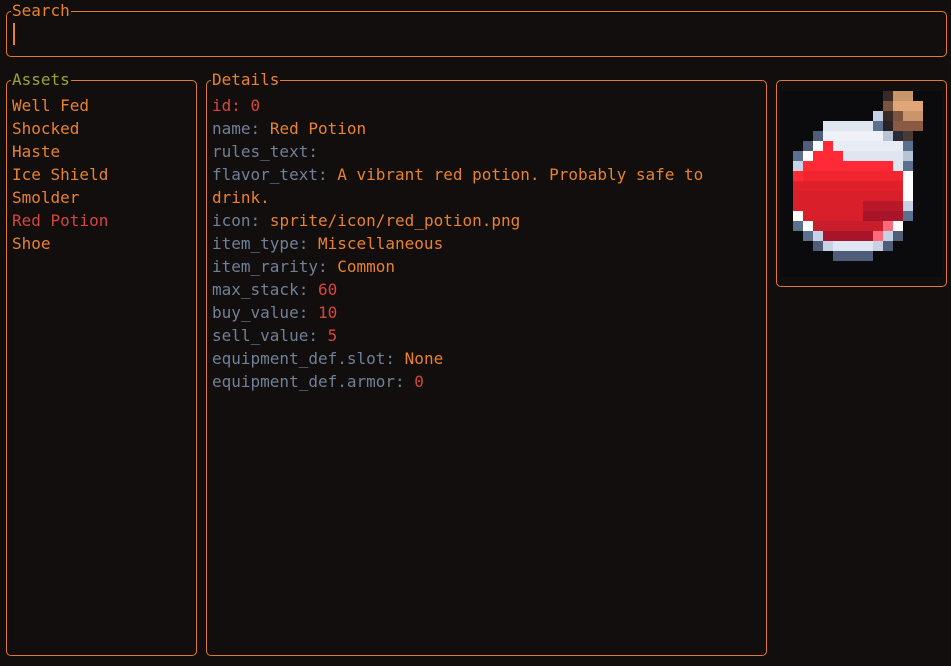 The image size is (951, 666). Describe the element at coordinates (477, 151) in the screenshot. I see `detail-row-rules-text: rules_text:` at that location.